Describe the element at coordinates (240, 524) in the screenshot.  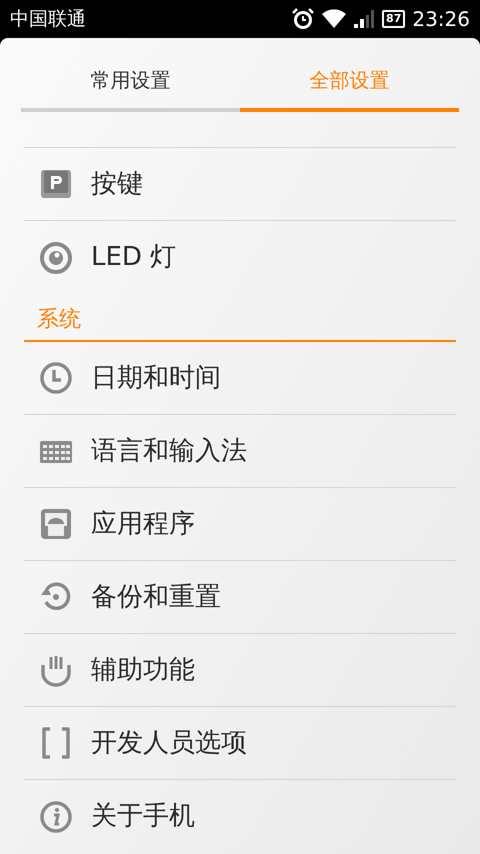
I see `settings-item: 应用程序` at that location.